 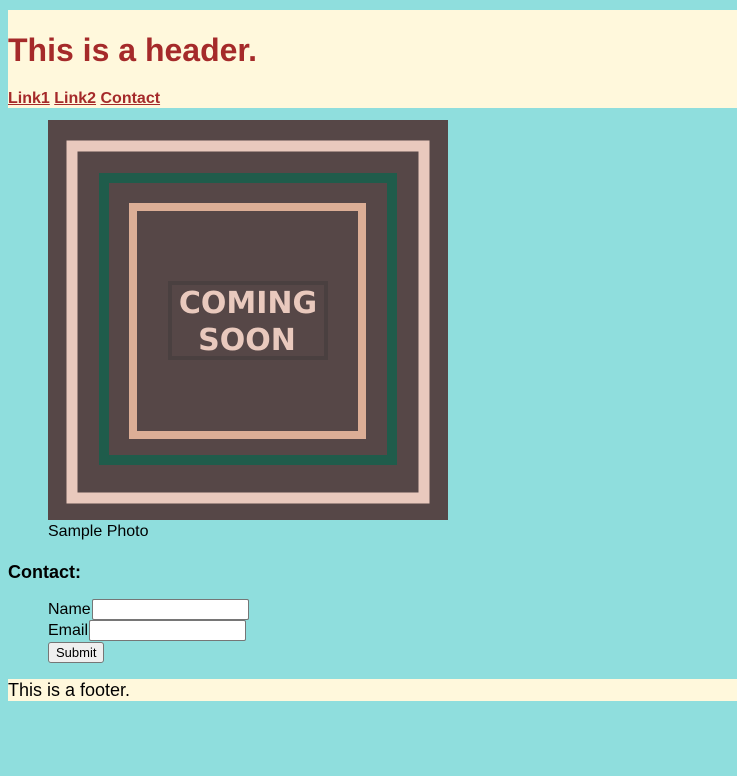 I want to click on soon-text: SOON, so click(x=247, y=340).